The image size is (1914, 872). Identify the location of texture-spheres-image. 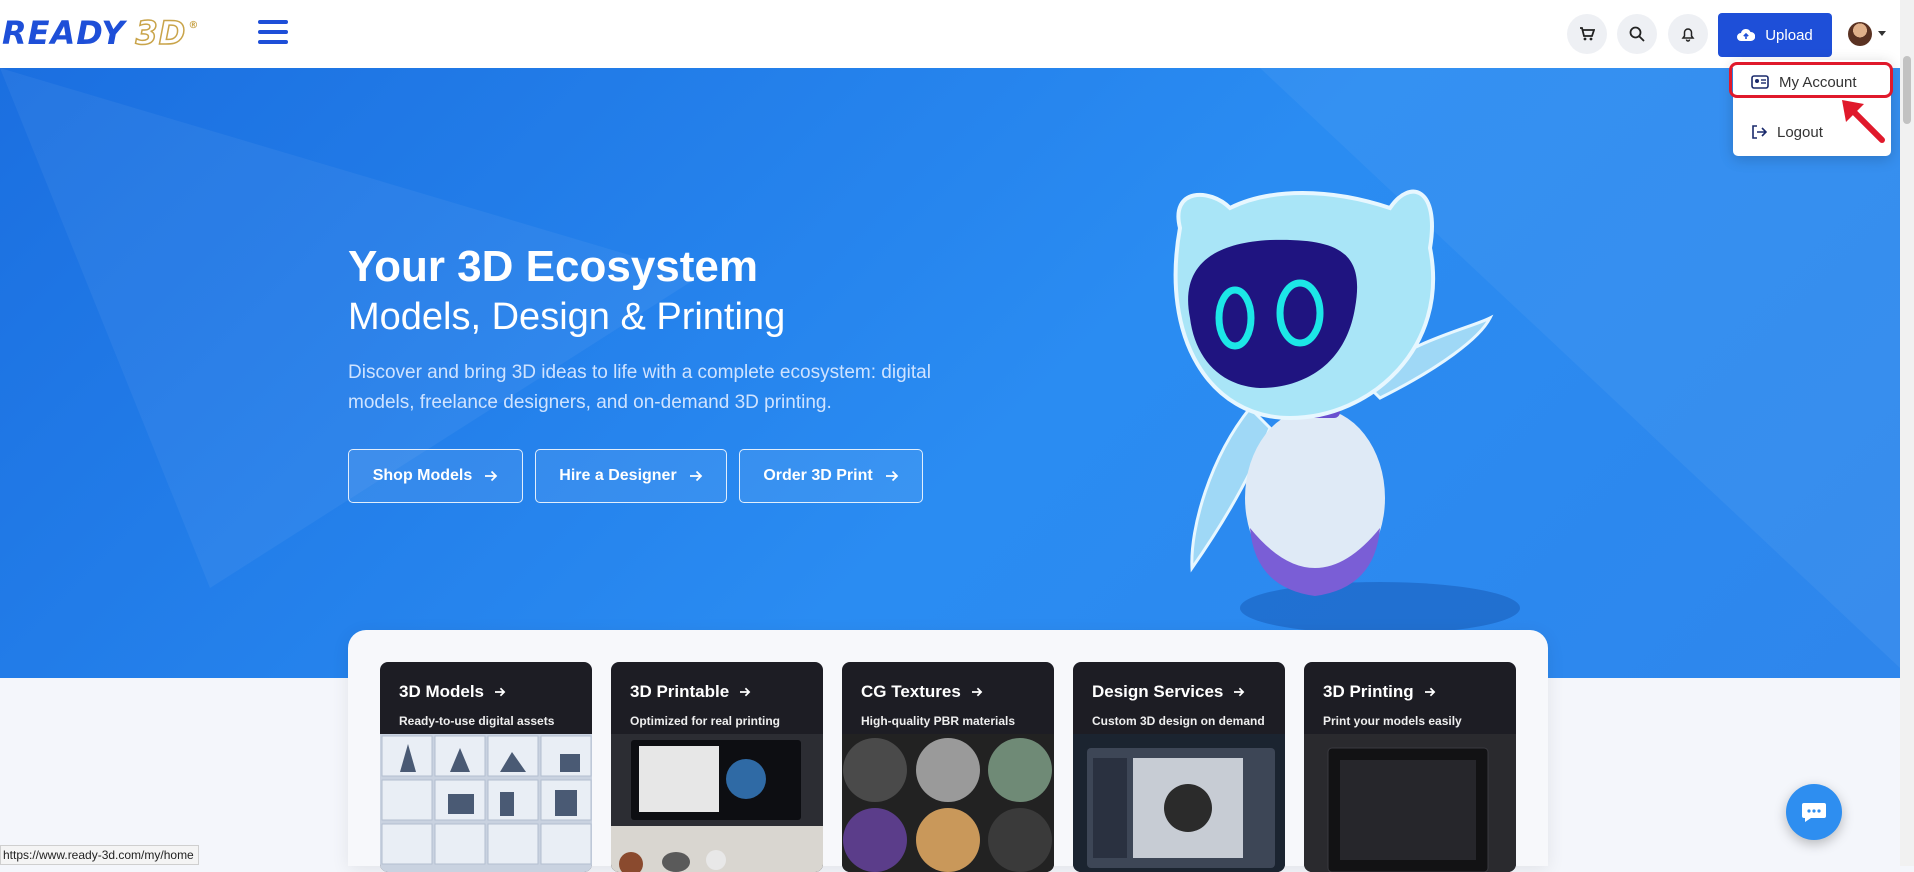
(948, 803).